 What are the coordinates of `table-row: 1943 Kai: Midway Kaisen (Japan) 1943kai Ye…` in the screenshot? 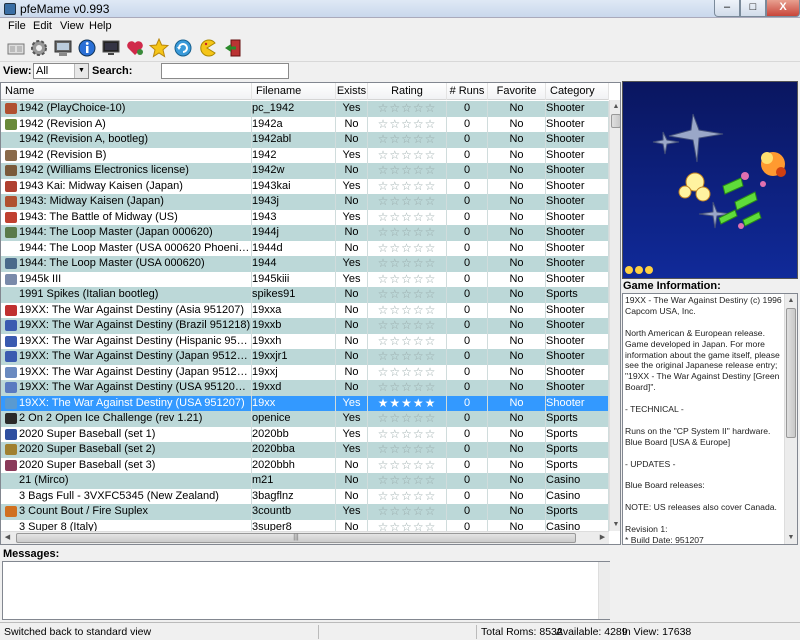 It's located at (305, 186).